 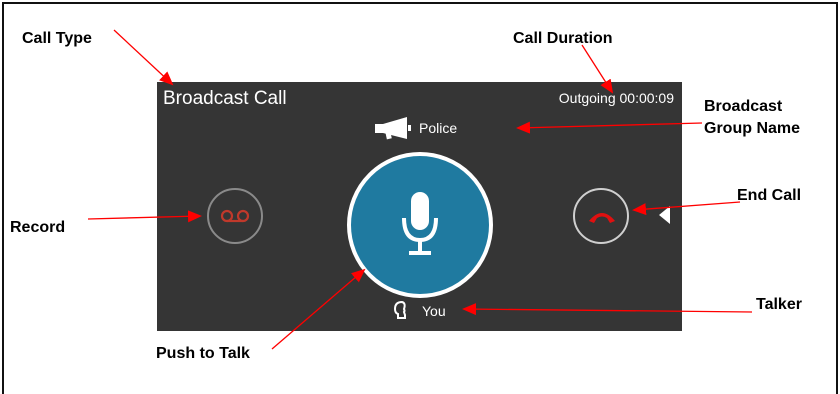 What do you see at coordinates (607, 309) in the screenshot?
I see `talker-arrow` at bounding box center [607, 309].